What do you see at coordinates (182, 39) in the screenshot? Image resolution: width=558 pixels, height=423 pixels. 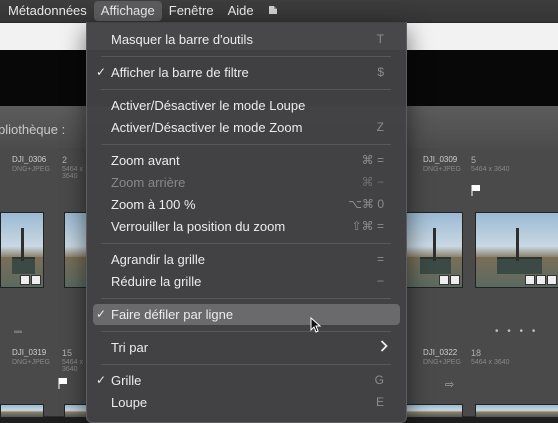 I see `menu-item-label: Masquer la barre d'outils` at bounding box center [182, 39].